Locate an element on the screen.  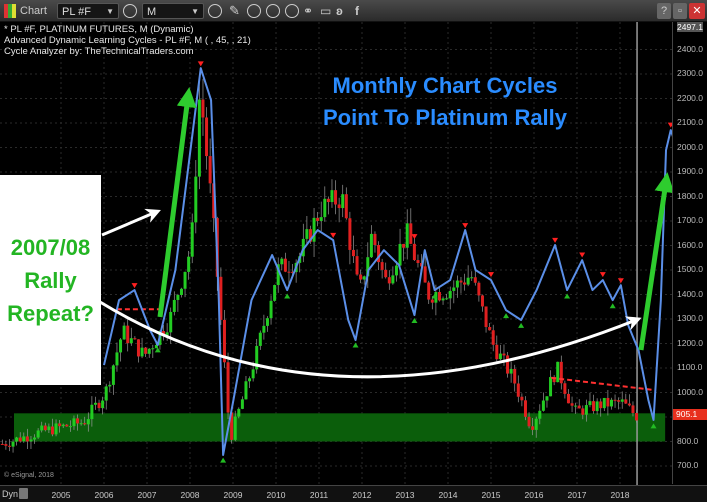
white-arrow is located at coordinates (370, 339).